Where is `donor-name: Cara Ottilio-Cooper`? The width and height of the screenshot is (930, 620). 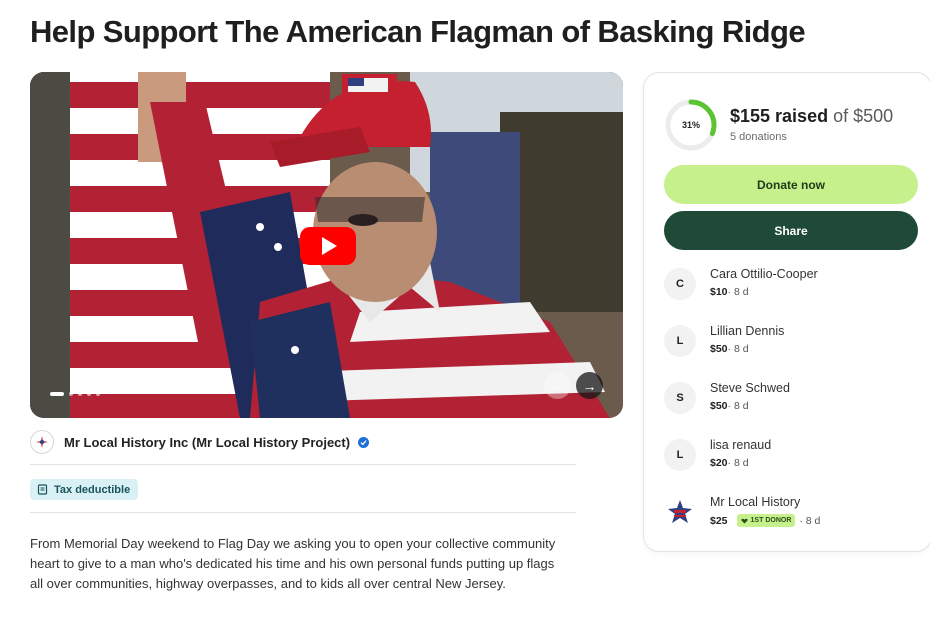 donor-name: Cara Ottilio-Cooper is located at coordinates (764, 274).